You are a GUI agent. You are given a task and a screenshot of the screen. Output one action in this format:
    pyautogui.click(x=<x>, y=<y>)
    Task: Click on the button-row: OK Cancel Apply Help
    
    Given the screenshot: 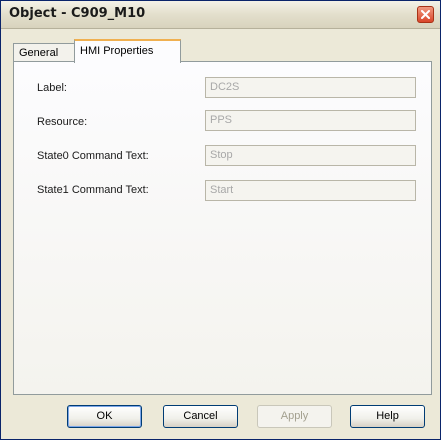 What is the action you would take?
    pyautogui.click(x=221, y=417)
    